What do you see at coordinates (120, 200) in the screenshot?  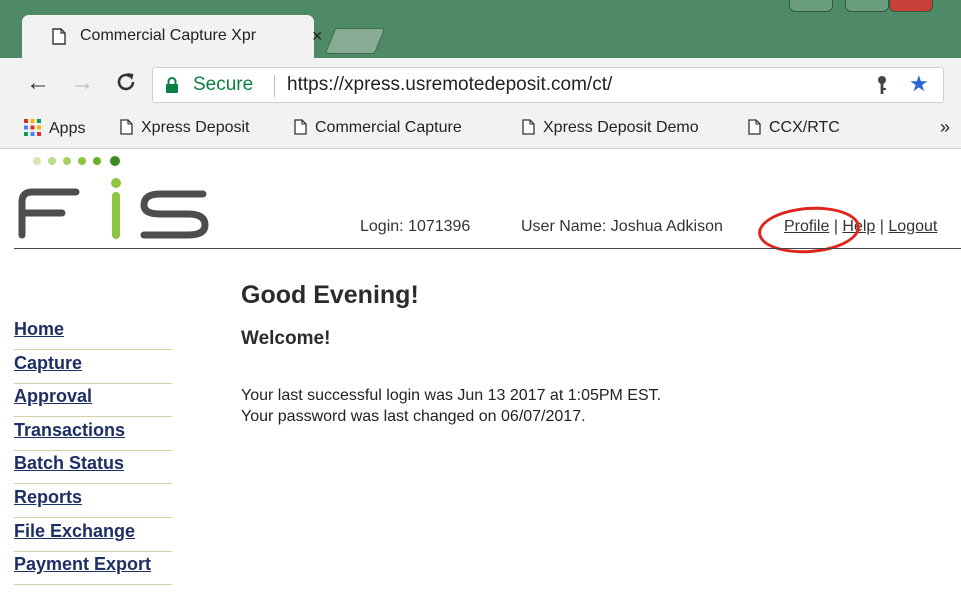 I see `fis-logo` at bounding box center [120, 200].